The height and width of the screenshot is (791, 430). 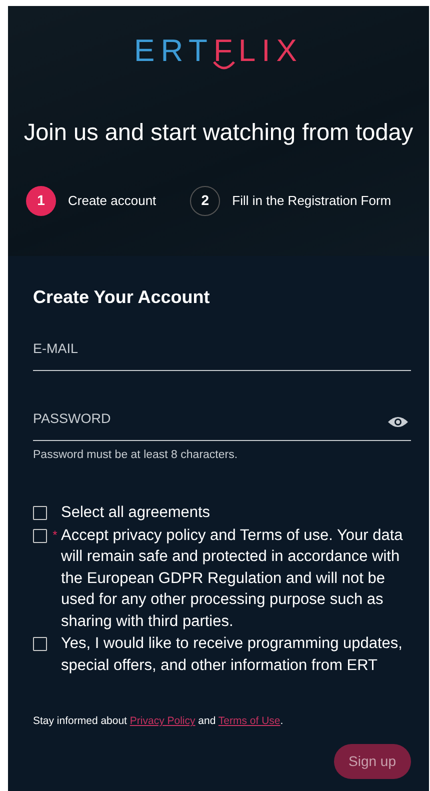 I want to click on terms-of-use-link: Terms of Use, so click(x=249, y=721).